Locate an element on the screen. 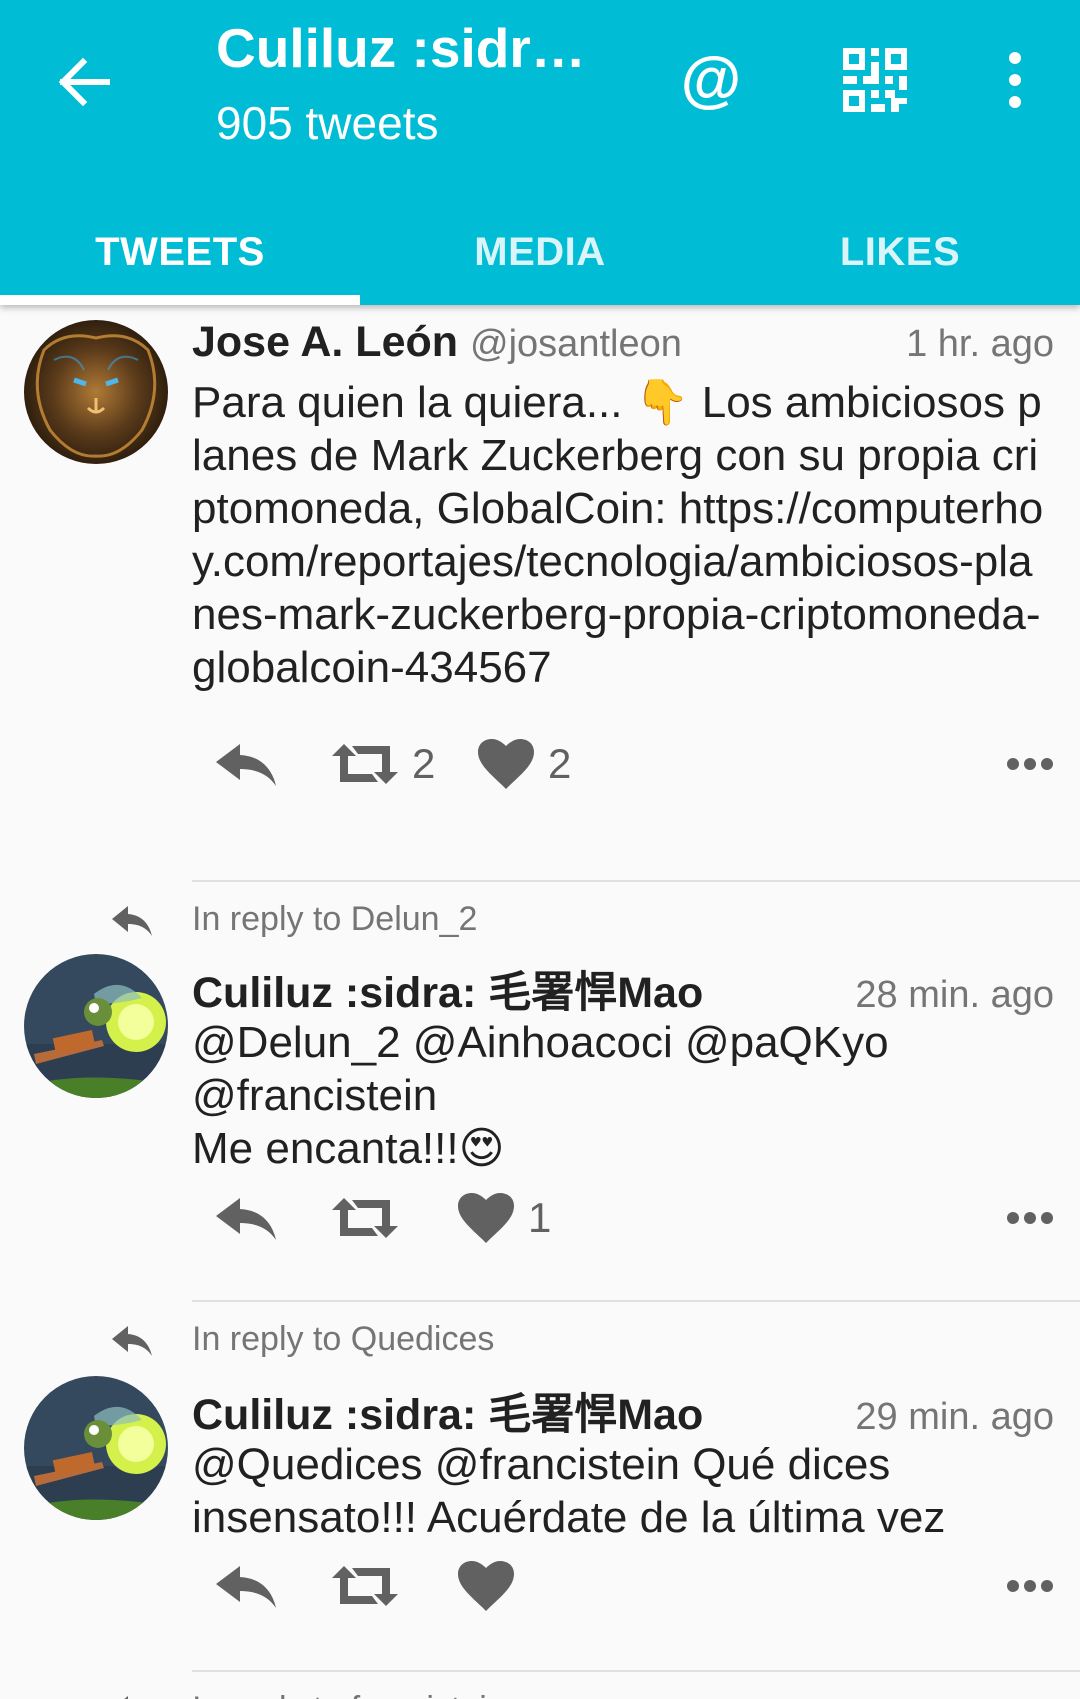 The width and height of the screenshot is (1080, 1699). tab-tweets-label: TWEETS is located at coordinates (180, 252).